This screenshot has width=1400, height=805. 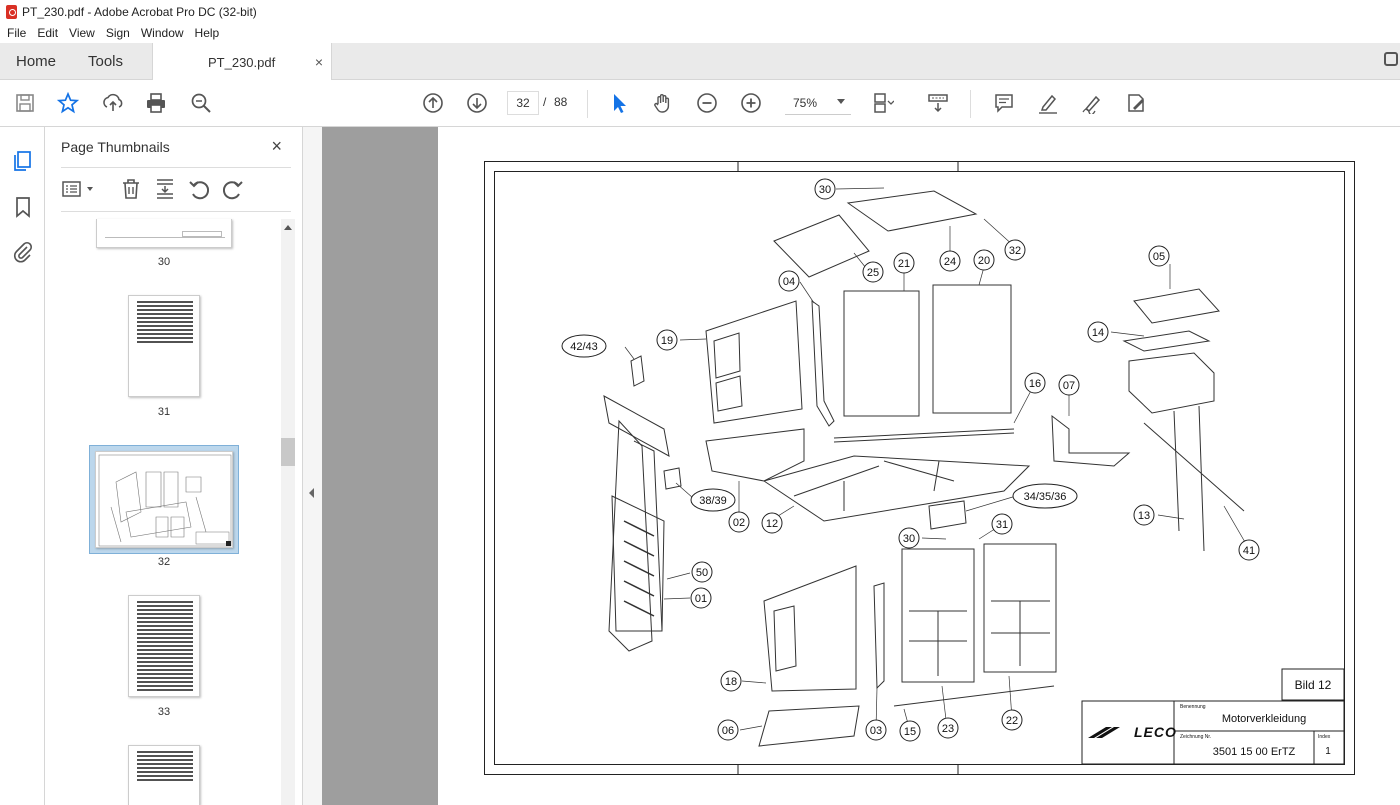 I want to click on scroll-mode-icon, so click(x=938, y=103).